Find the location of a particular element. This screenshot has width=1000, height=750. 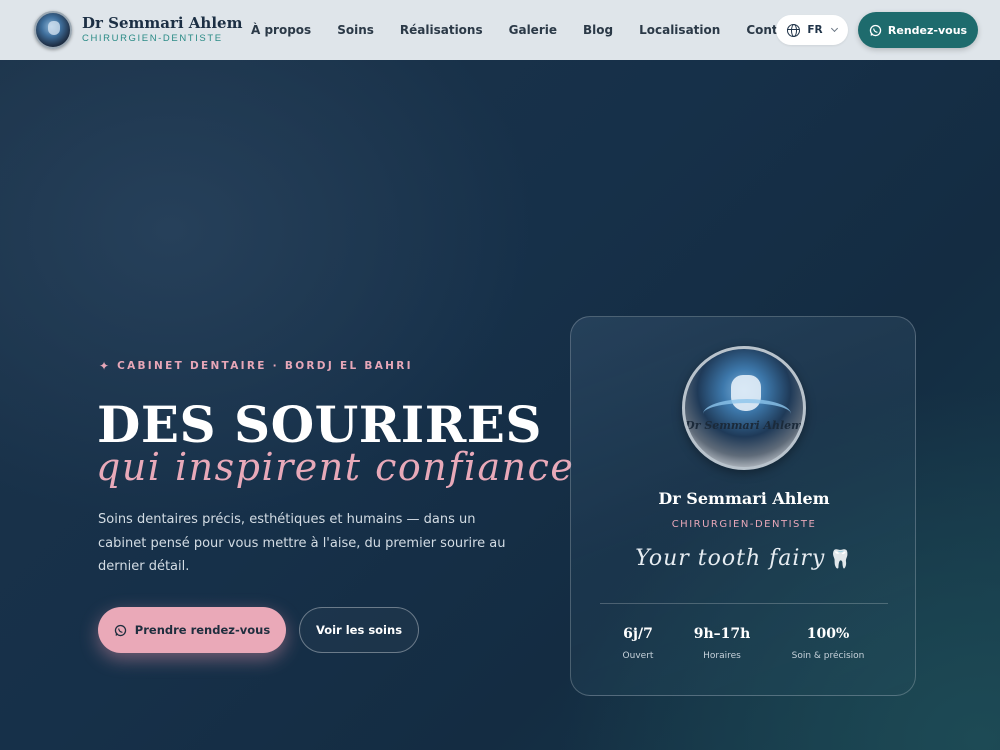

card-divider is located at coordinates (744, 603).